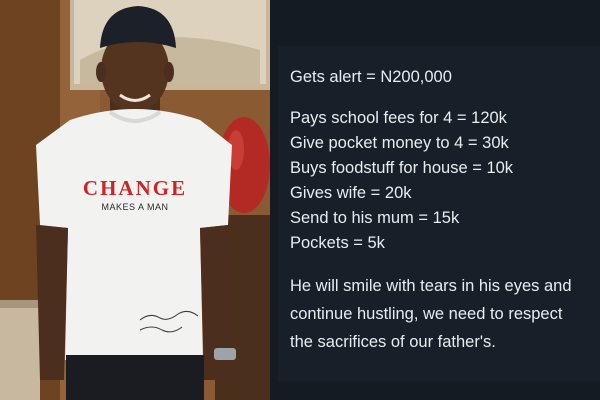 This screenshot has height=400, width=600. I want to click on expense-line: Gives wife = 20k, so click(351, 193).